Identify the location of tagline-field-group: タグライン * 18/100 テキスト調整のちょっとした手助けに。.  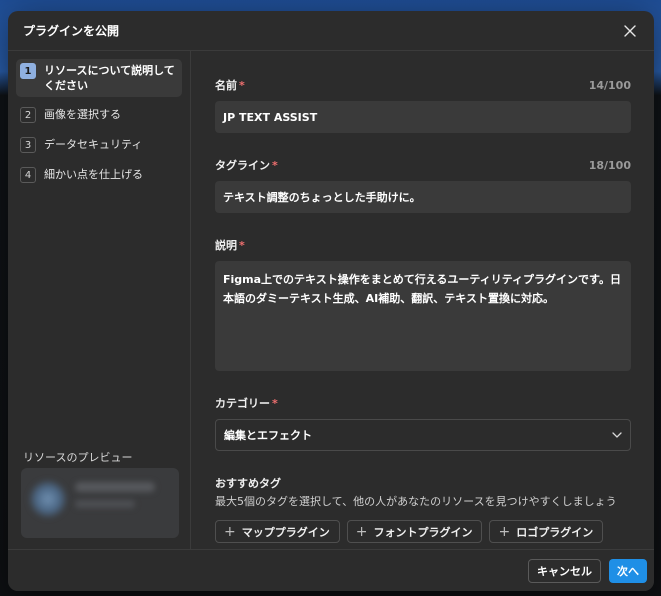
(423, 185).